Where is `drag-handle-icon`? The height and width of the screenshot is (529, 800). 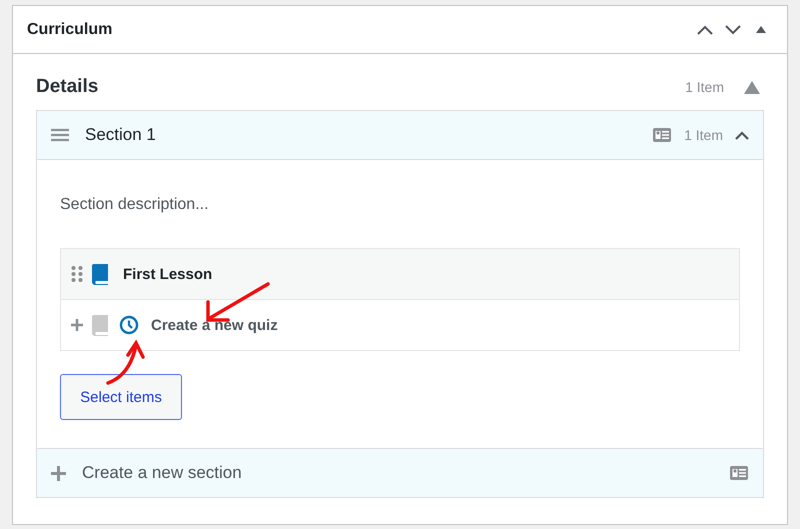 drag-handle-icon is located at coordinates (77, 274).